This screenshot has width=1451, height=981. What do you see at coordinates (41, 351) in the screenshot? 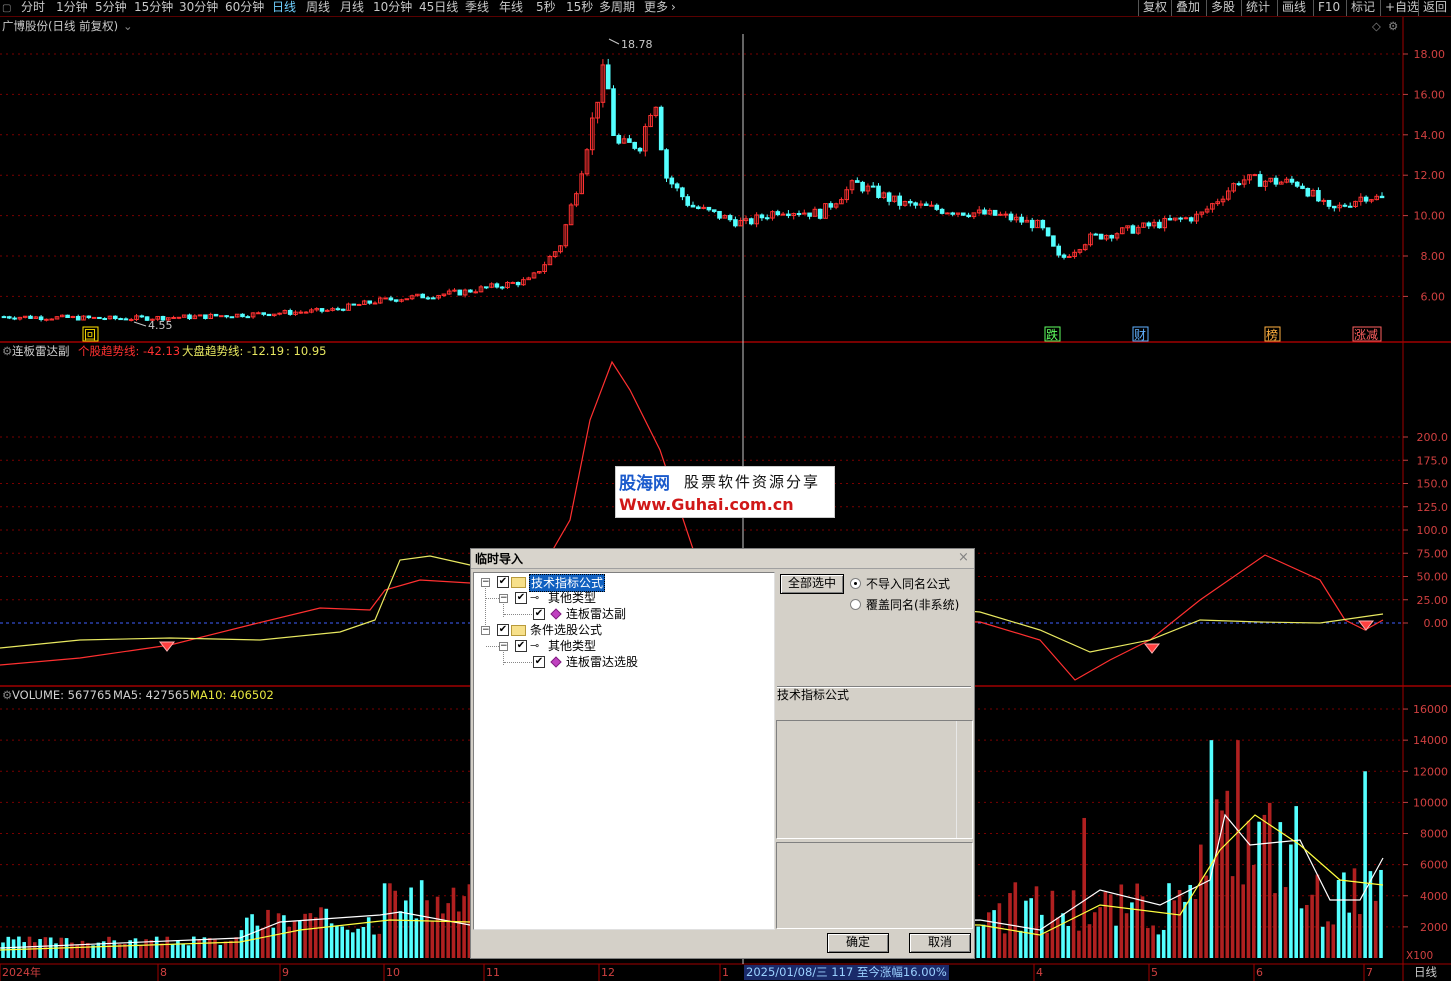
I see `indicator-name: 连板雷达副` at bounding box center [41, 351].